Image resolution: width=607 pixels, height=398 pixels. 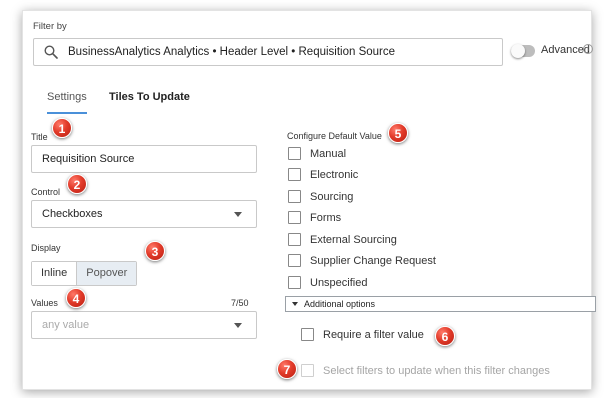 I want to click on advanced-toggle, so click(x=523, y=51).